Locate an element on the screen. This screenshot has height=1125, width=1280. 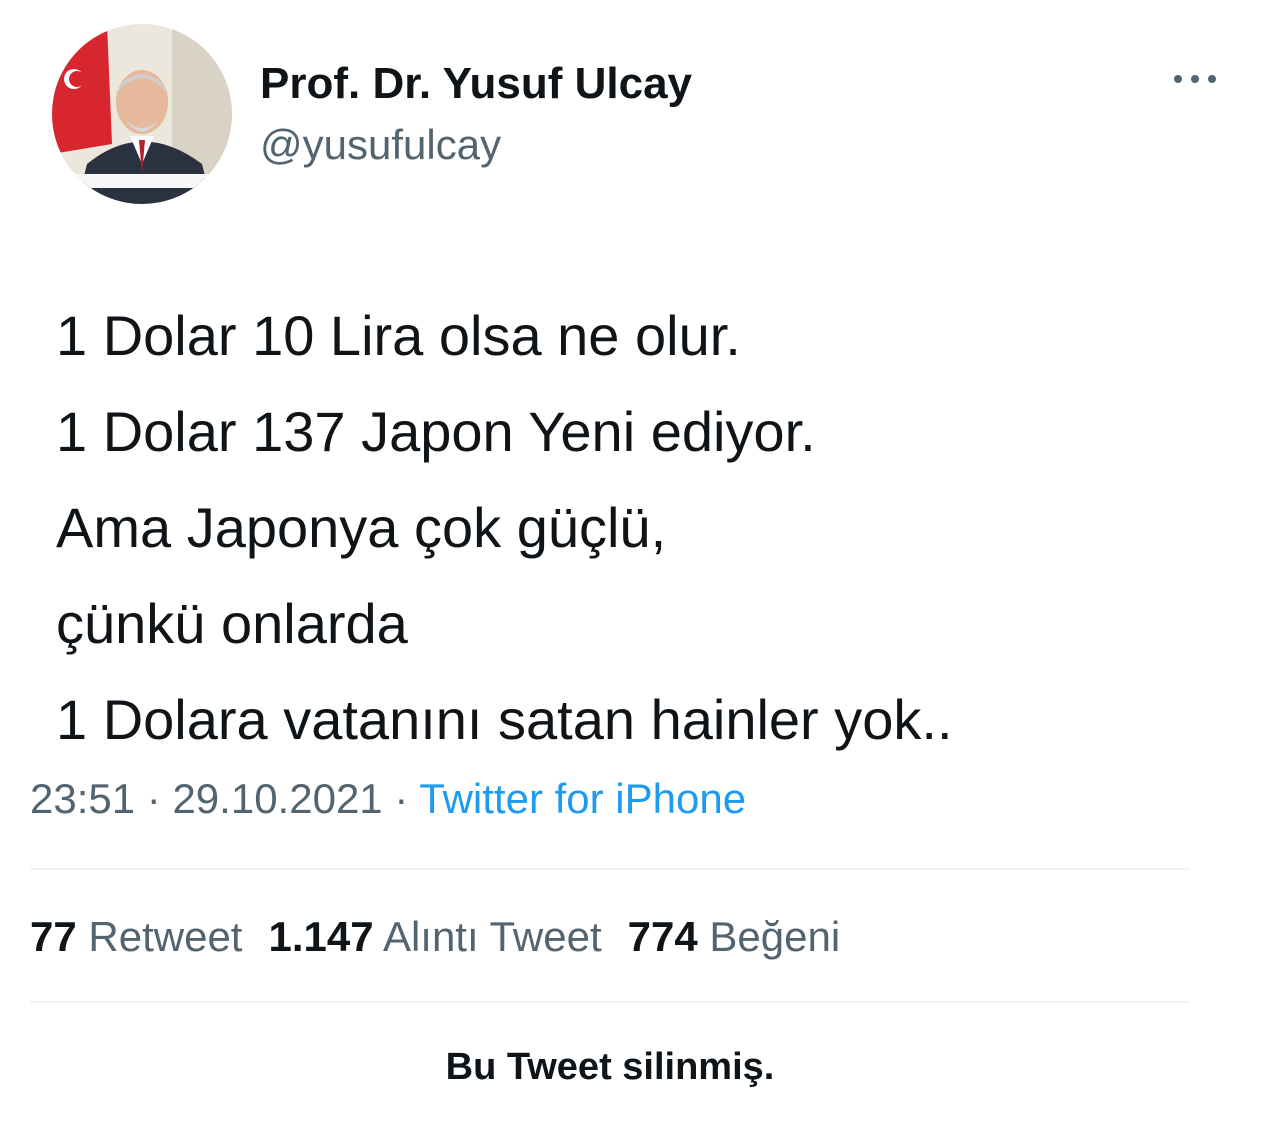
tweet-text-line: 1 Dolara vatanını satan hainler yok.. is located at coordinates (504, 719).